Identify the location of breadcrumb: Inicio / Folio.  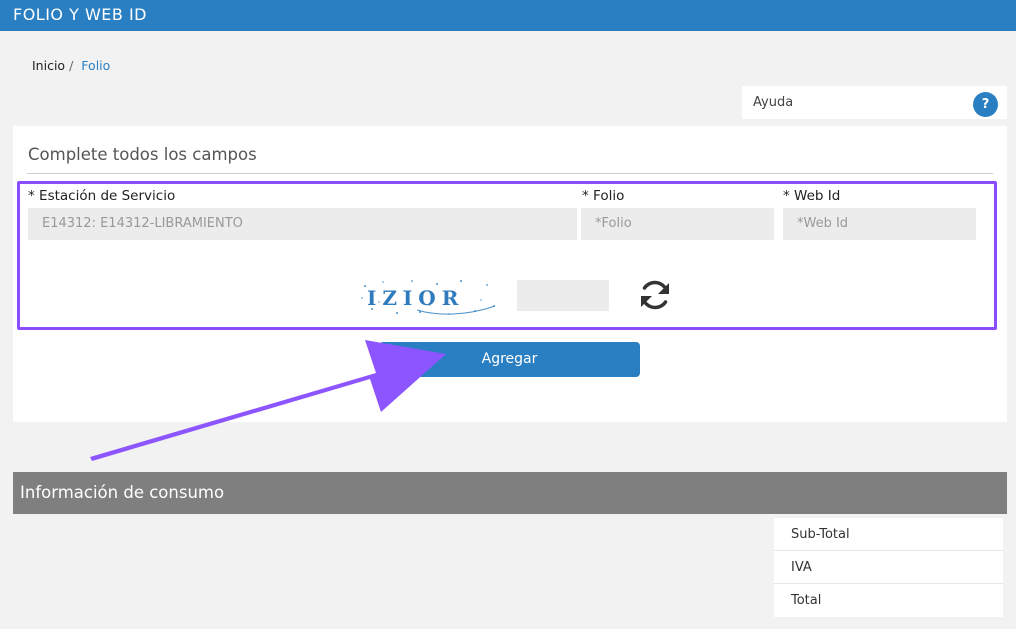
(71, 65).